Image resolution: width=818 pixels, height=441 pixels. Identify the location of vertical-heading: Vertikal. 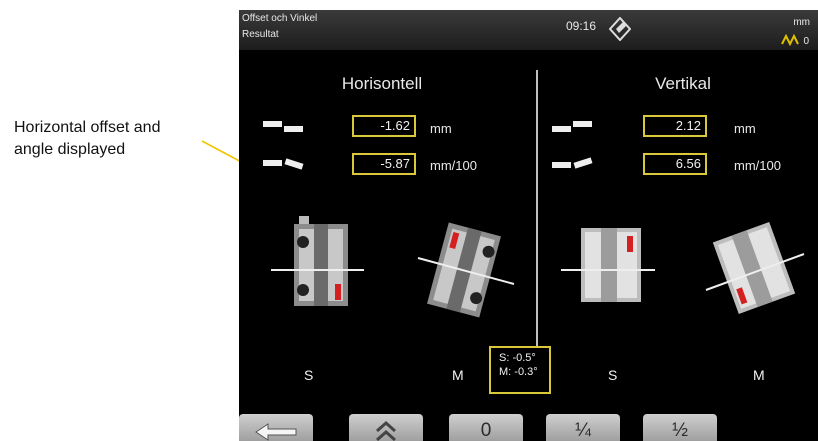
(683, 83).